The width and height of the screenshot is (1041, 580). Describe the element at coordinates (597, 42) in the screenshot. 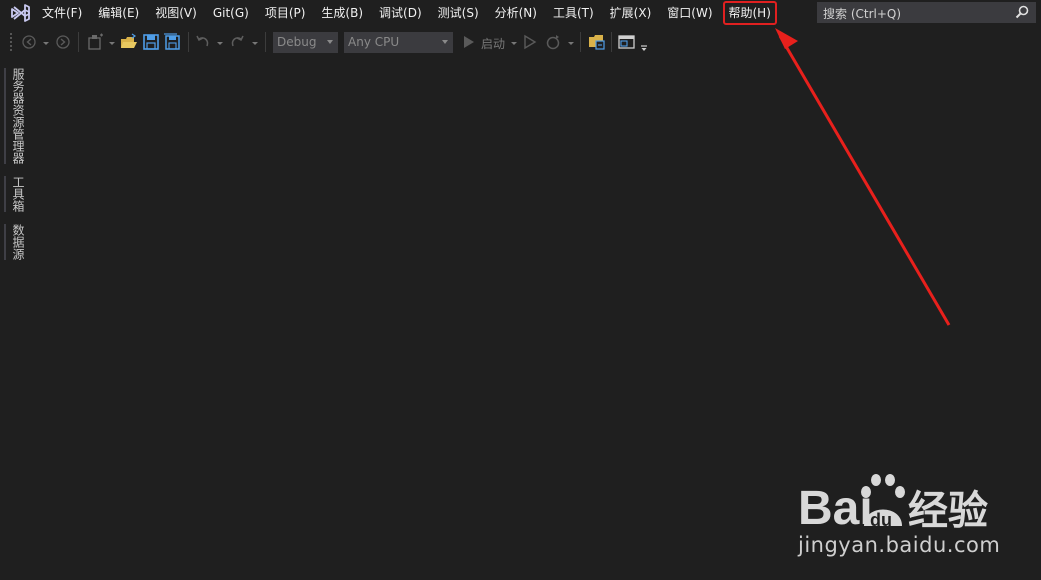

I see `solution-explorer-icon` at that location.